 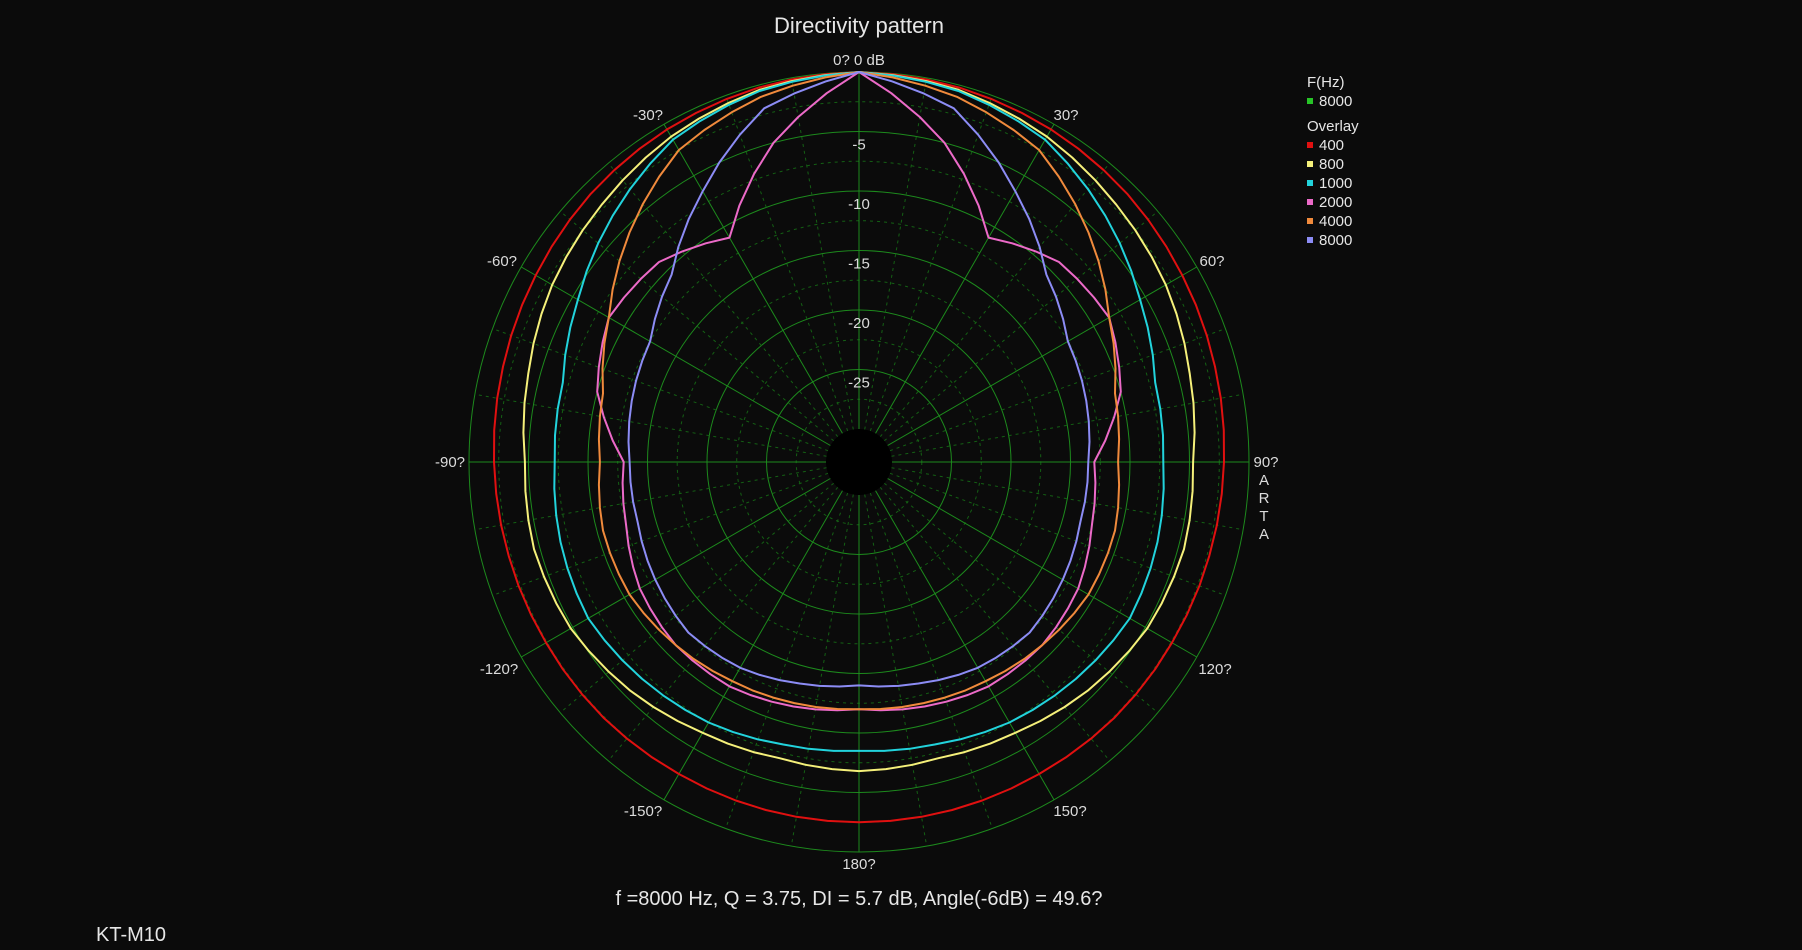 What do you see at coordinates (1331, 145) in the screenshot?
I see `legend-overlay-item-label: 400` at bounding box center [1331, 145].